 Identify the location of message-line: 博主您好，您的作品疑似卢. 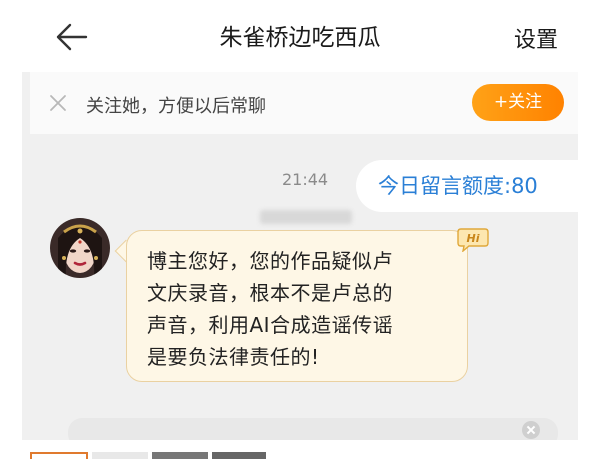
(270, 261).